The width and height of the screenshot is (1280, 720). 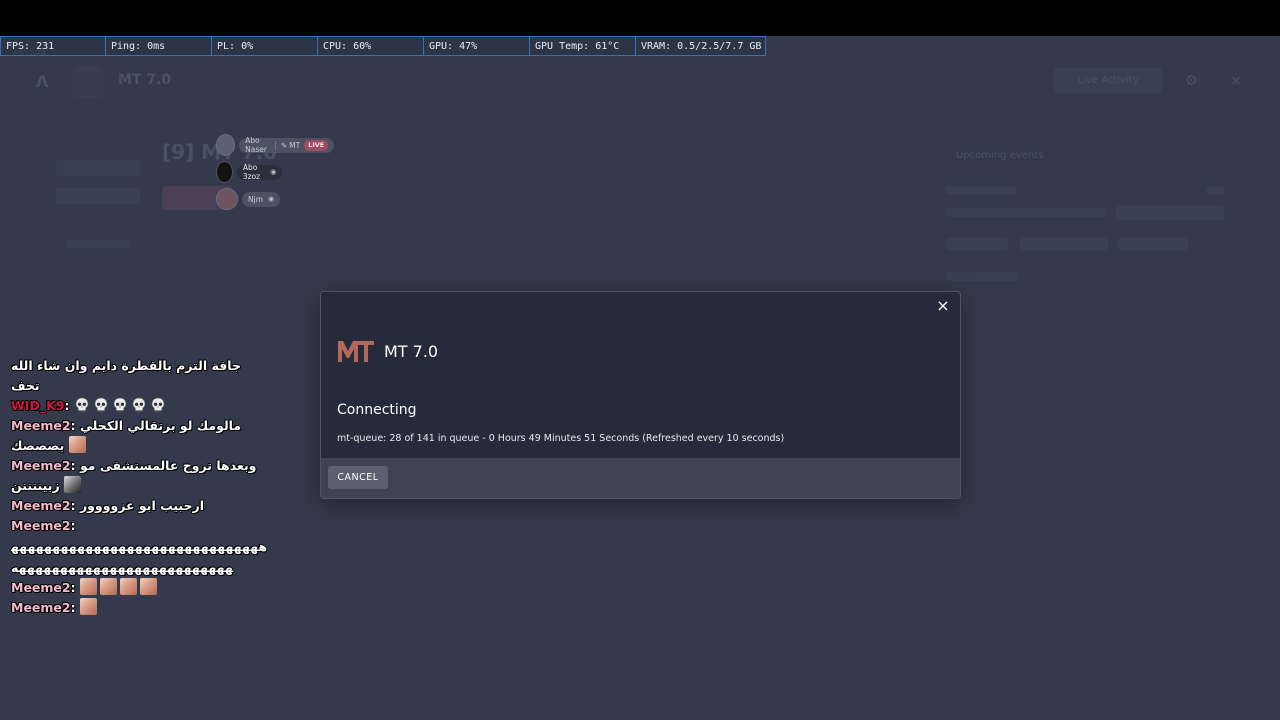 What do you see at coordinates (88, 82) in the screenshot?
I see `back-button` at bounding box center [88, 82].